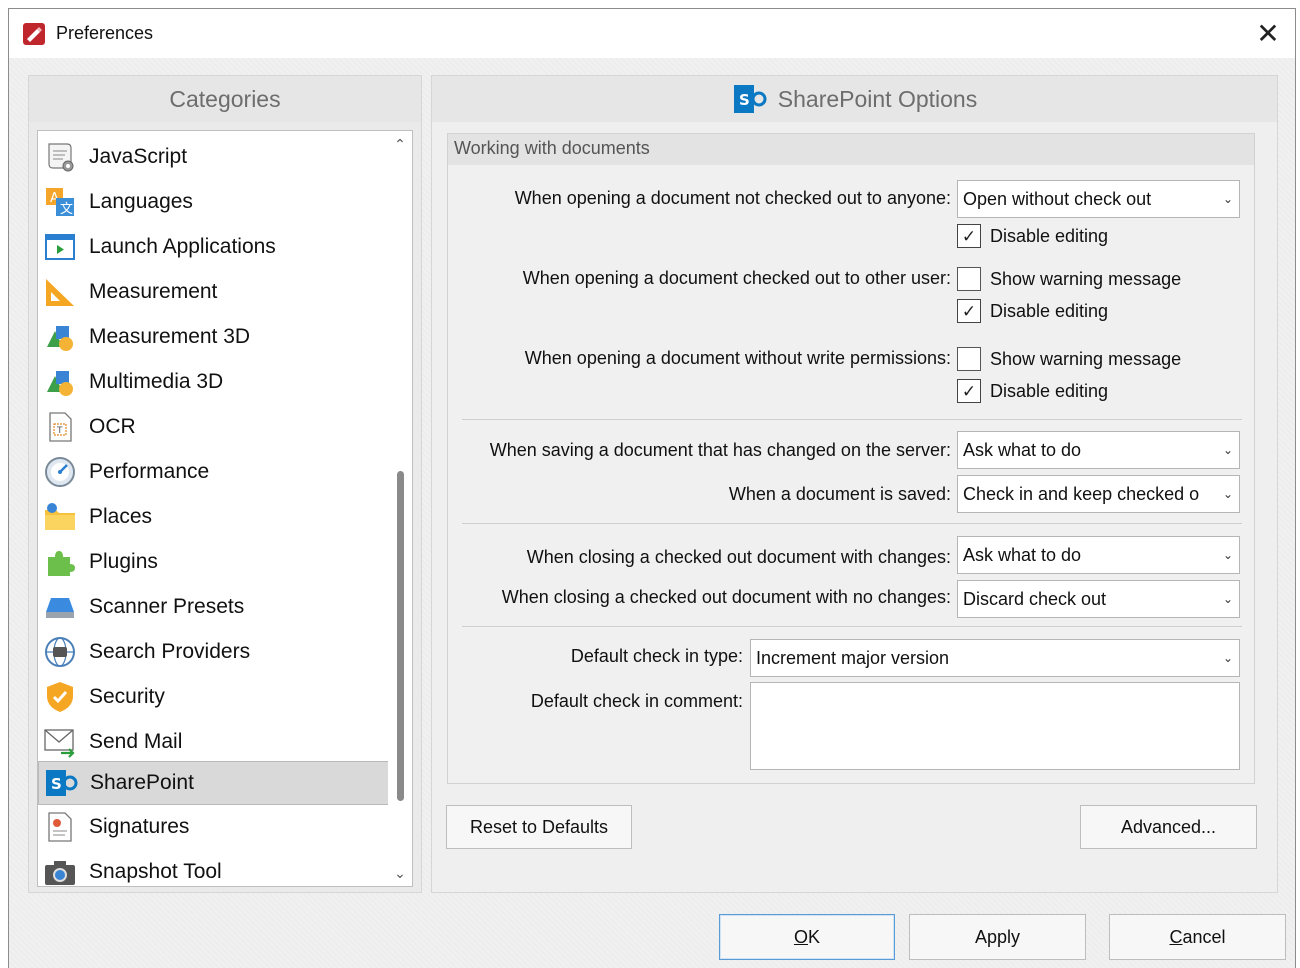 The width and height of the screenshot is (1300, 968). I want to click on open-not-checked-out-dropdown: Open without check out ⌄, so click(1098, 199).